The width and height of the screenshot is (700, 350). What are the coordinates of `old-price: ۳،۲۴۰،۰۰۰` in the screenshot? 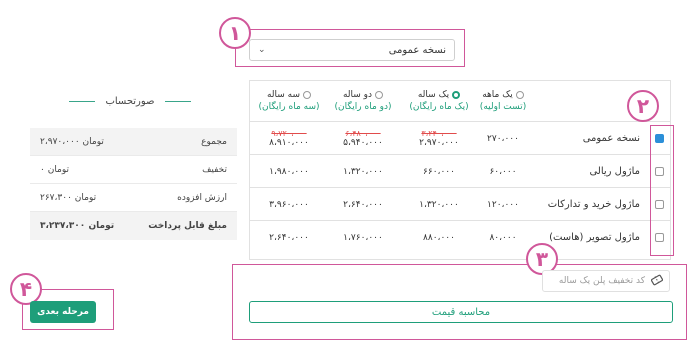 It's located at (439, 133).